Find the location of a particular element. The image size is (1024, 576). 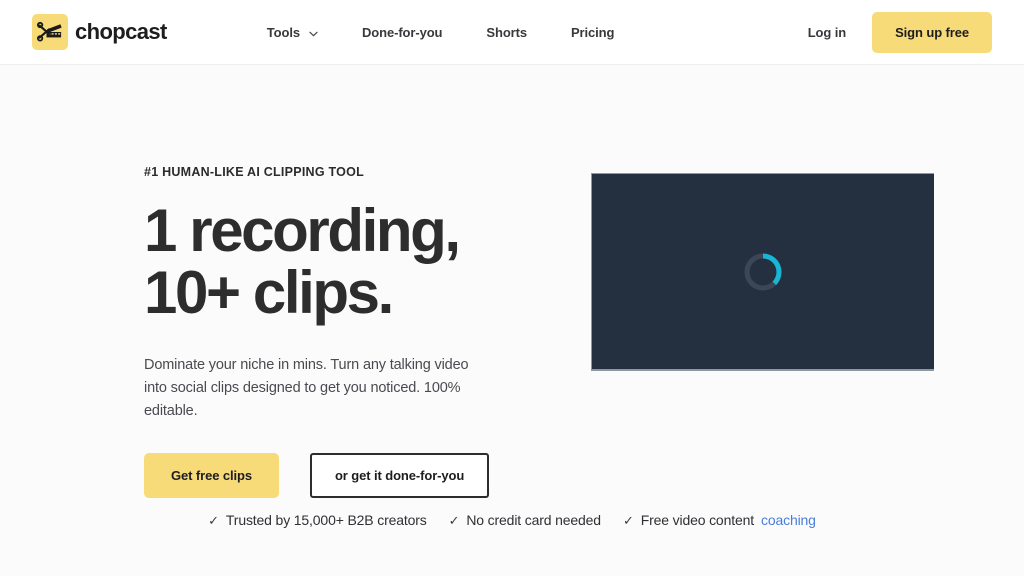

loading-spinner-icon is located at coordinates (763, 272).